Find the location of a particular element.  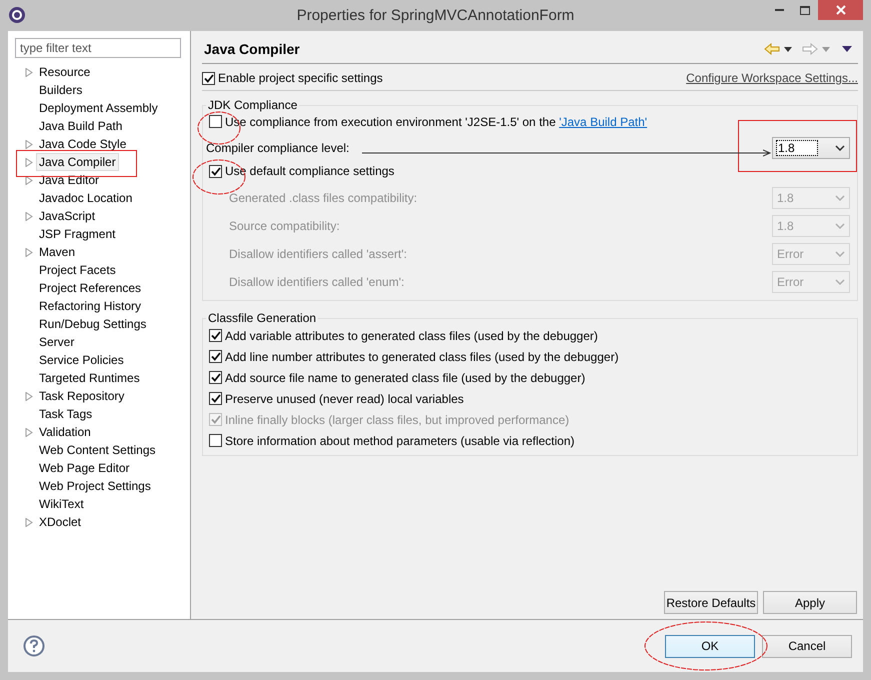

tree-item: XDoclet is located at coordinates (60, 522).